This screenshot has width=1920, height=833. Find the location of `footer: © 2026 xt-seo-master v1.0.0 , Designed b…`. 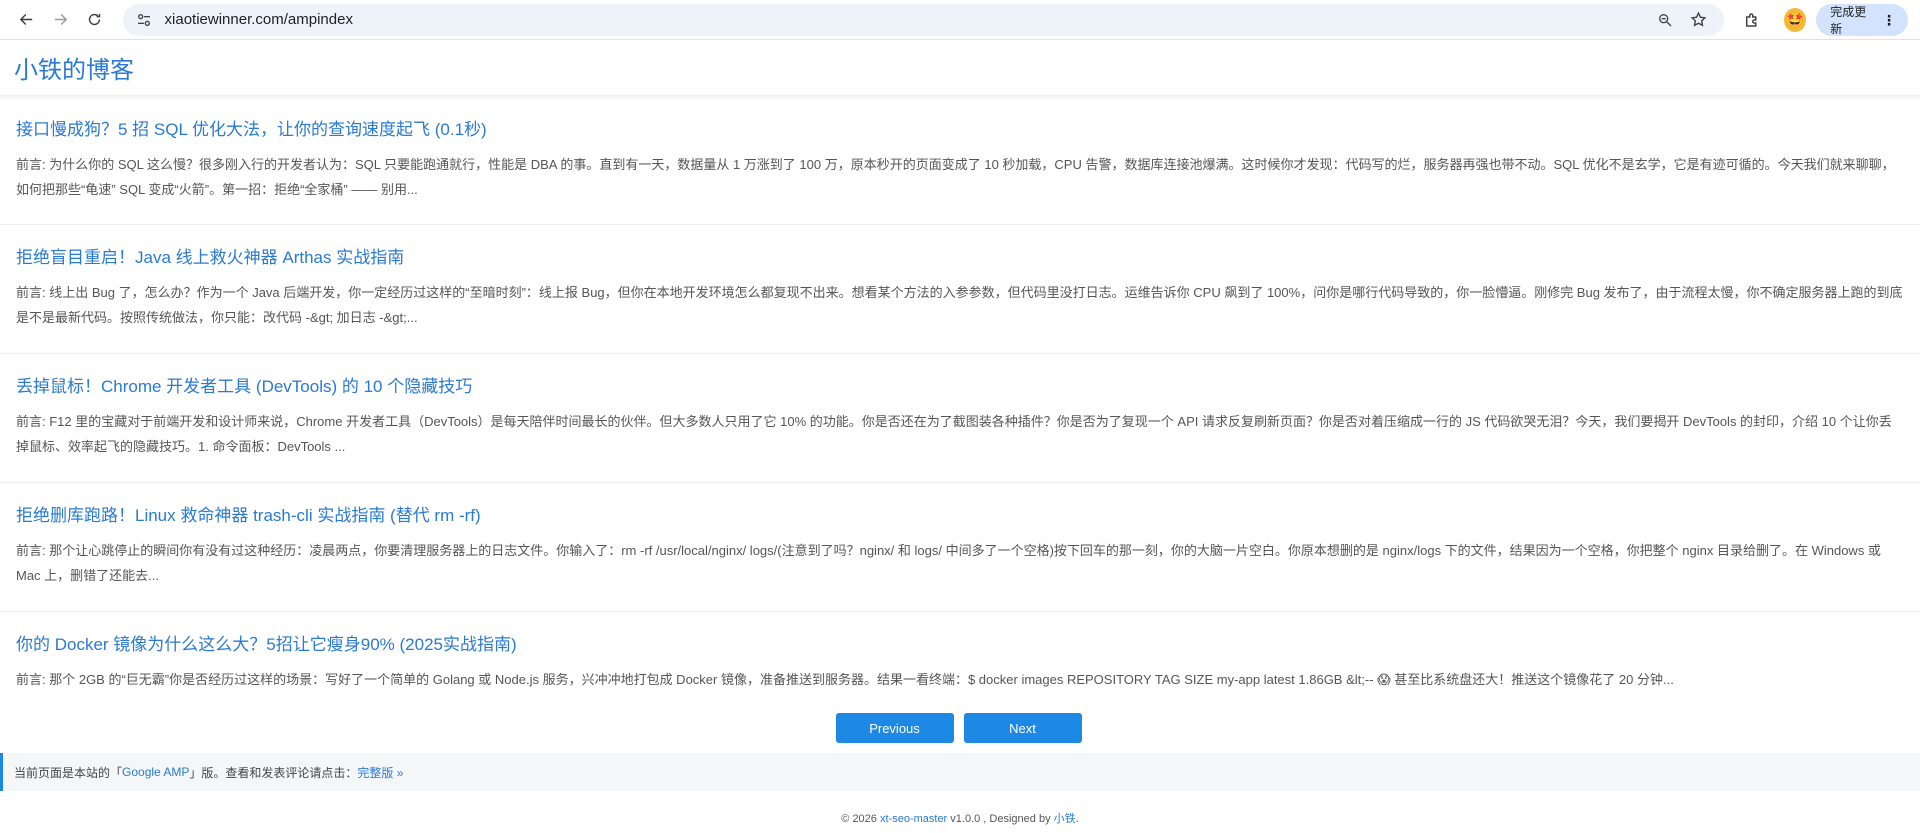

footer: © 2026 xt-seo-master v1.0.0 , Designed b… is located at coordinates (960, 818).